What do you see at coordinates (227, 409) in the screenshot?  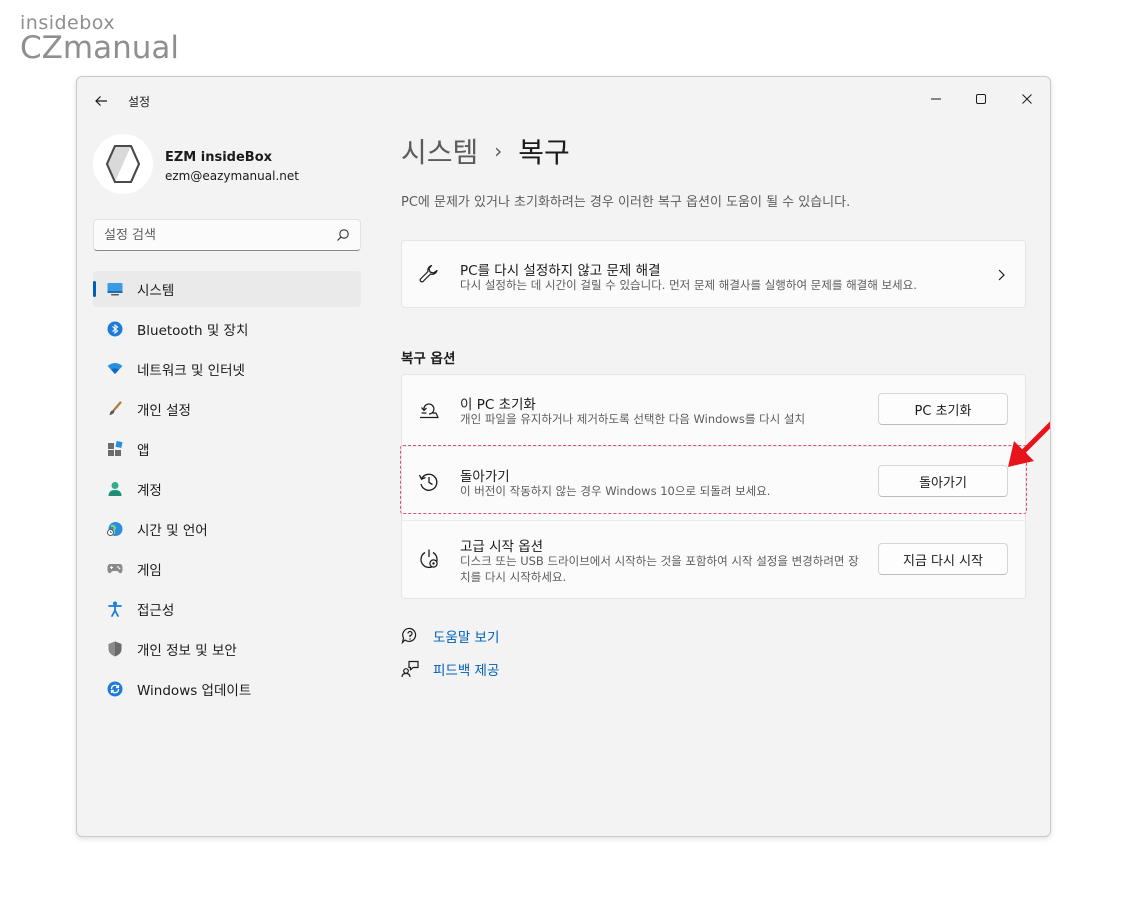 I see `sidebar-item-personalization: 개인 설정` at bounding box center [227, 409].